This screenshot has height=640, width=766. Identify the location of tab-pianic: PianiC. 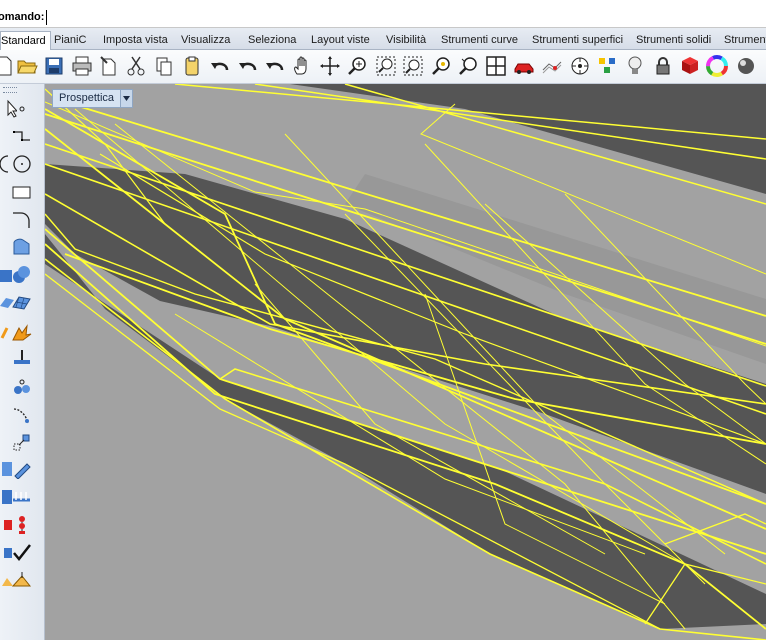
(70, 40).